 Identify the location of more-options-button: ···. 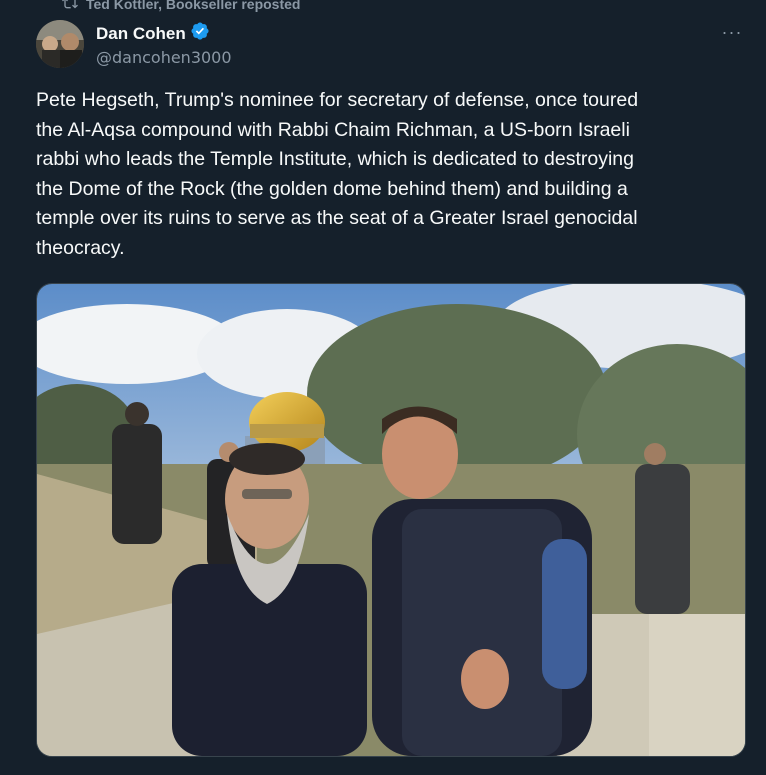
(732, 32).